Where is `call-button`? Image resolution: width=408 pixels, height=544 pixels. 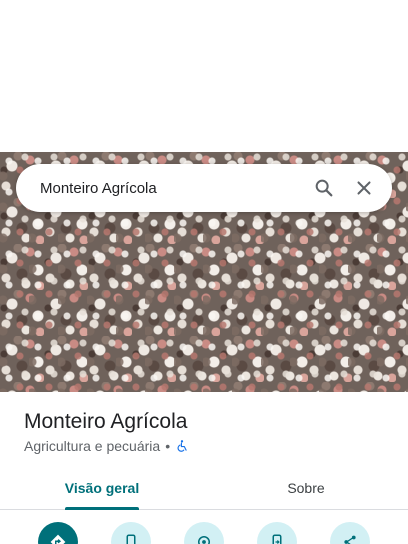 call-button is located at coordinates (131, 533).